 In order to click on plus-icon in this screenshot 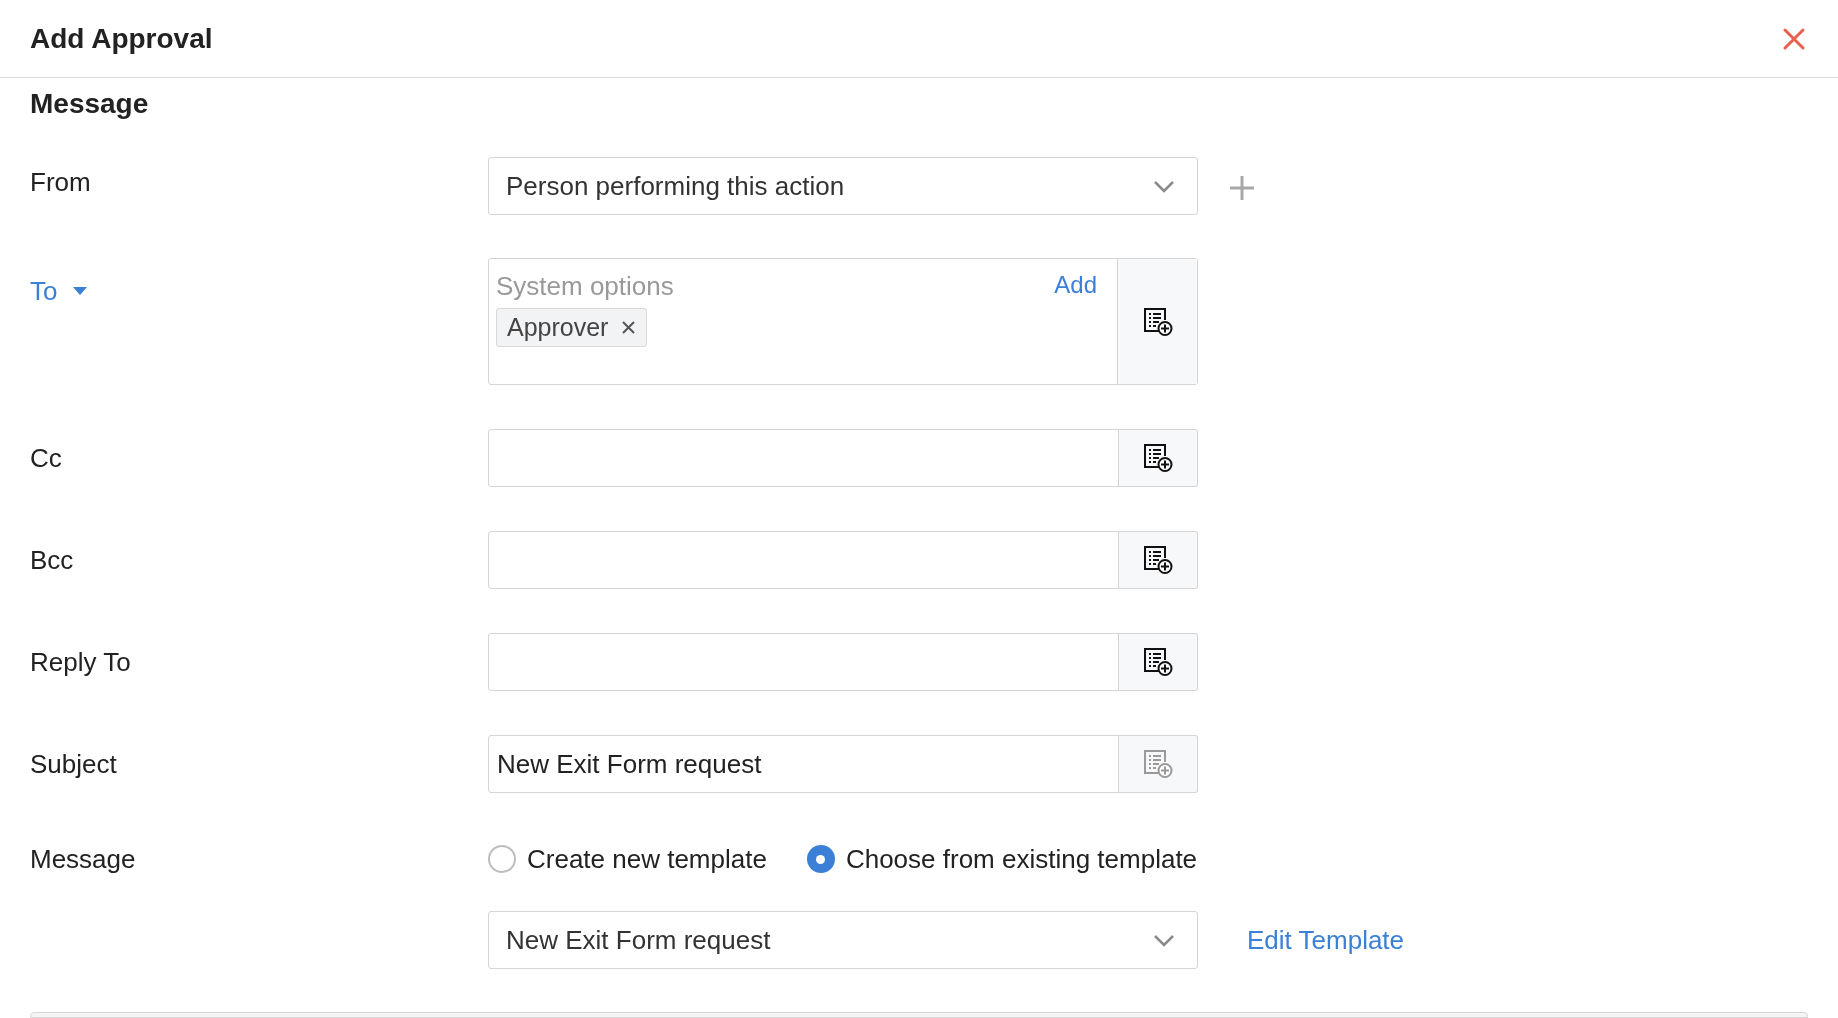, I will do `click(1242, 188)`.